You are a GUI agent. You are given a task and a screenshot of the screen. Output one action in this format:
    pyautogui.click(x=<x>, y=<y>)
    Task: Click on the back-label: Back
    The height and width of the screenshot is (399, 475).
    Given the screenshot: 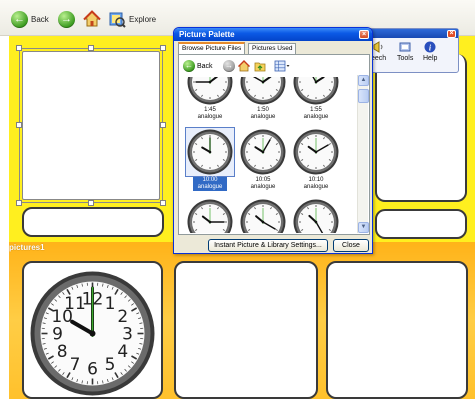 What is the action you would take?
    pyautogui.click(x=40, y=19)
    